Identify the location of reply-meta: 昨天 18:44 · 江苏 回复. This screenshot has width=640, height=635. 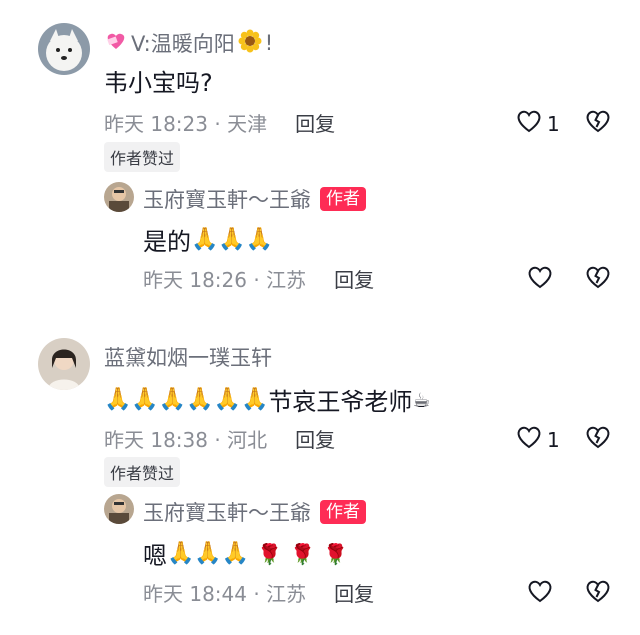
(258, 592).